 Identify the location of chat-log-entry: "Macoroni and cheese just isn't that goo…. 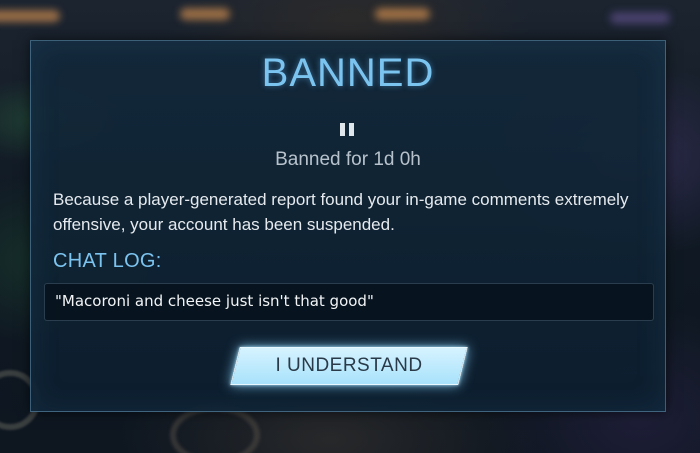
(214, 301).